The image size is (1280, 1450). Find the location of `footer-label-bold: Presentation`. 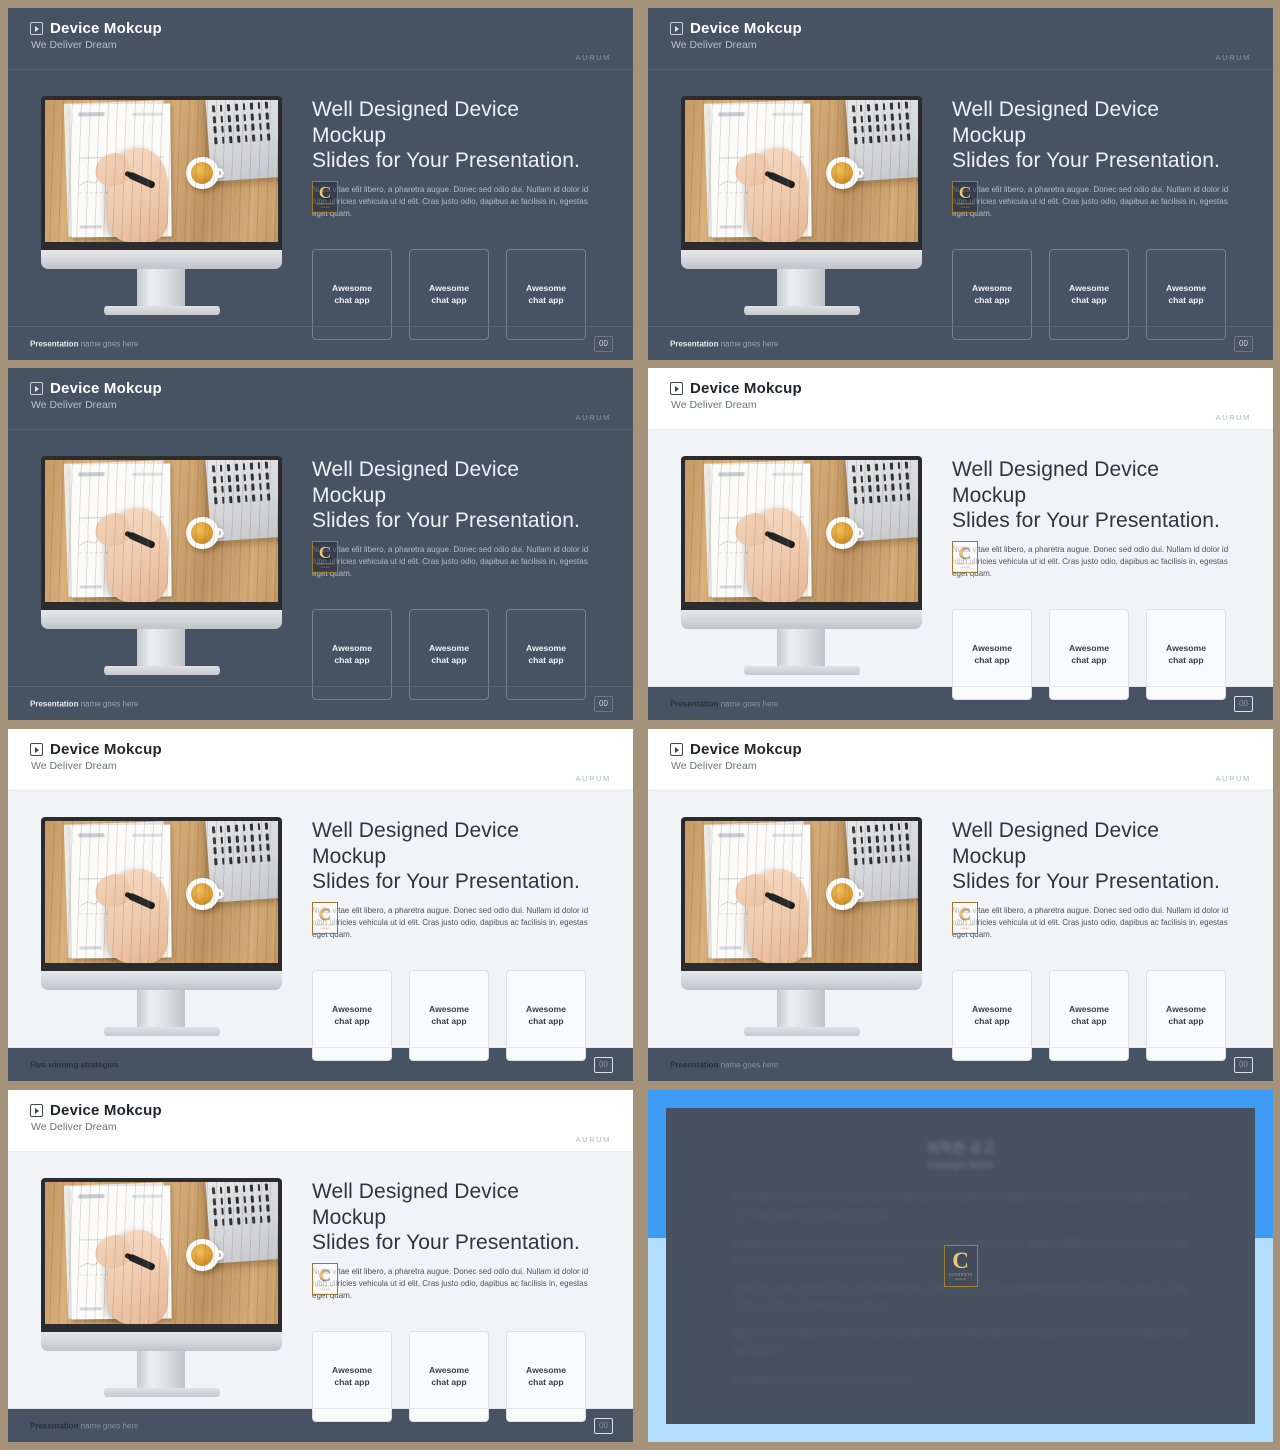

footer-label-bold: Presentation is located at coordinates (694, 703).